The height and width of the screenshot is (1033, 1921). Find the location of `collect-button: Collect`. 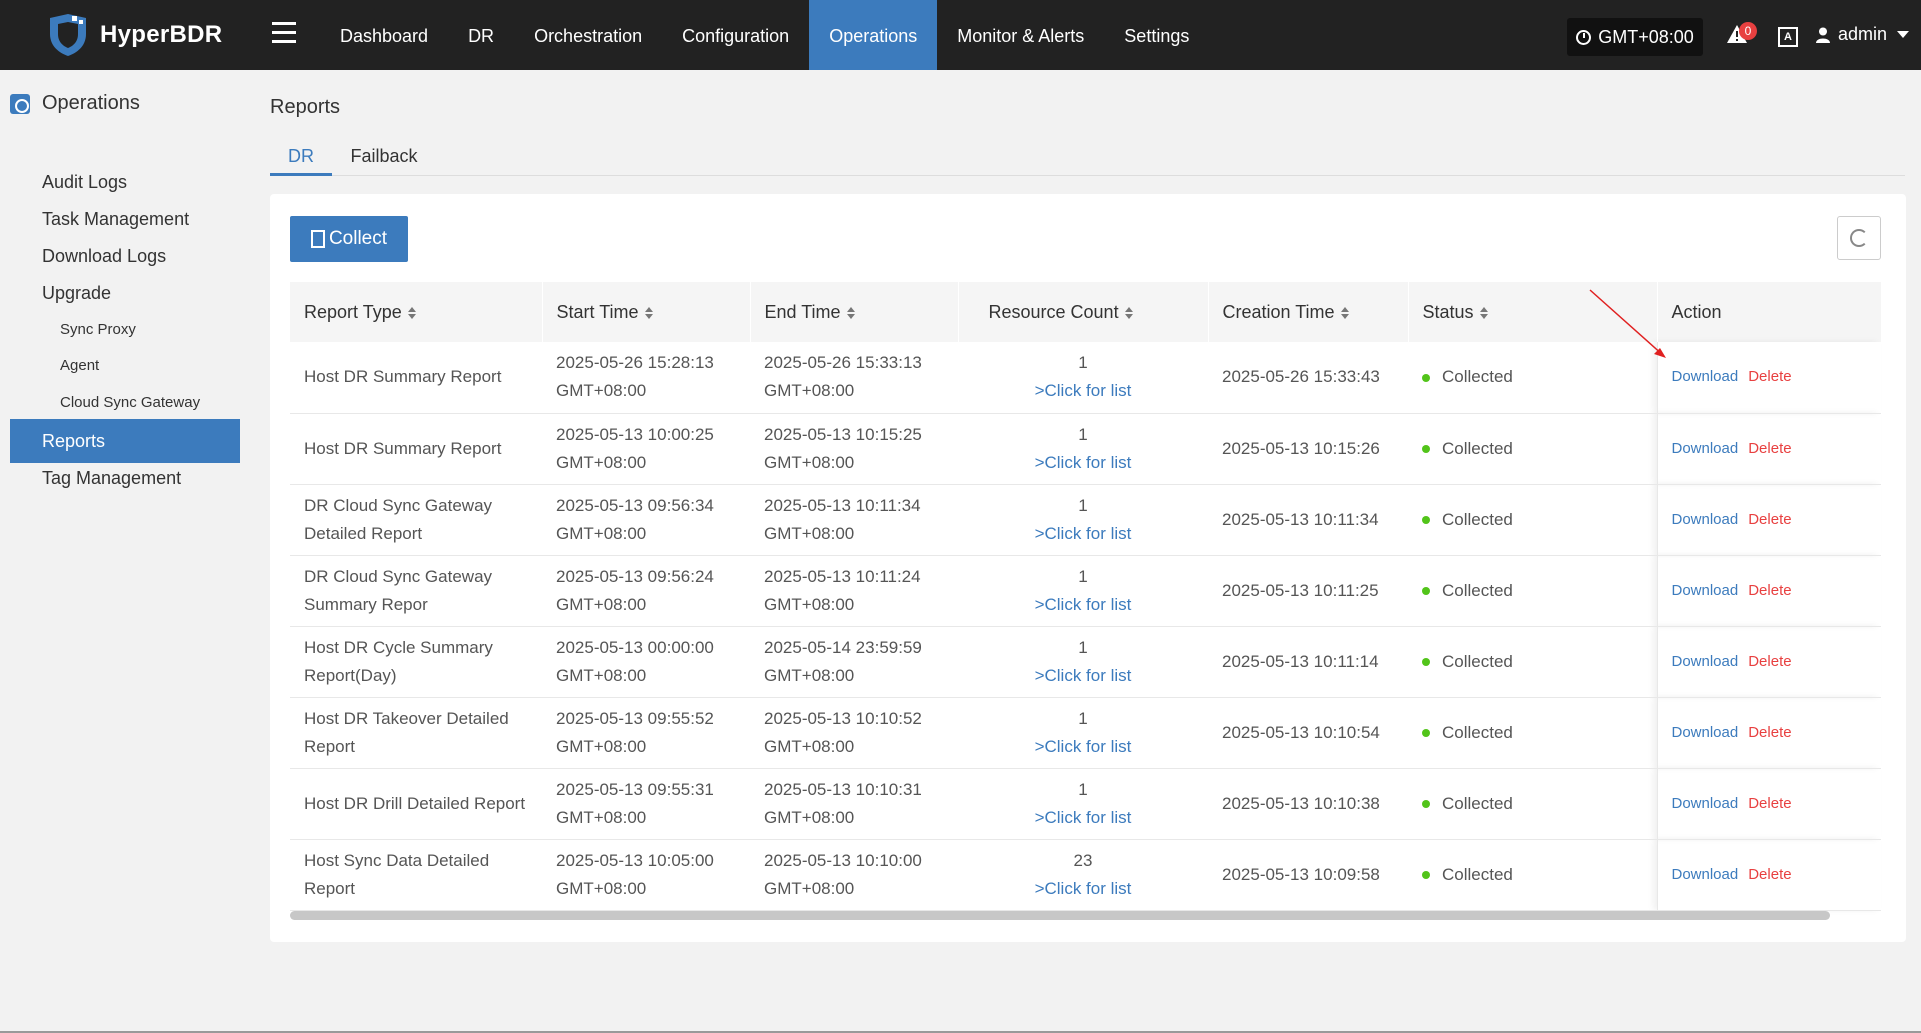

collect-button: Collect is located at coordinates (349, 239).